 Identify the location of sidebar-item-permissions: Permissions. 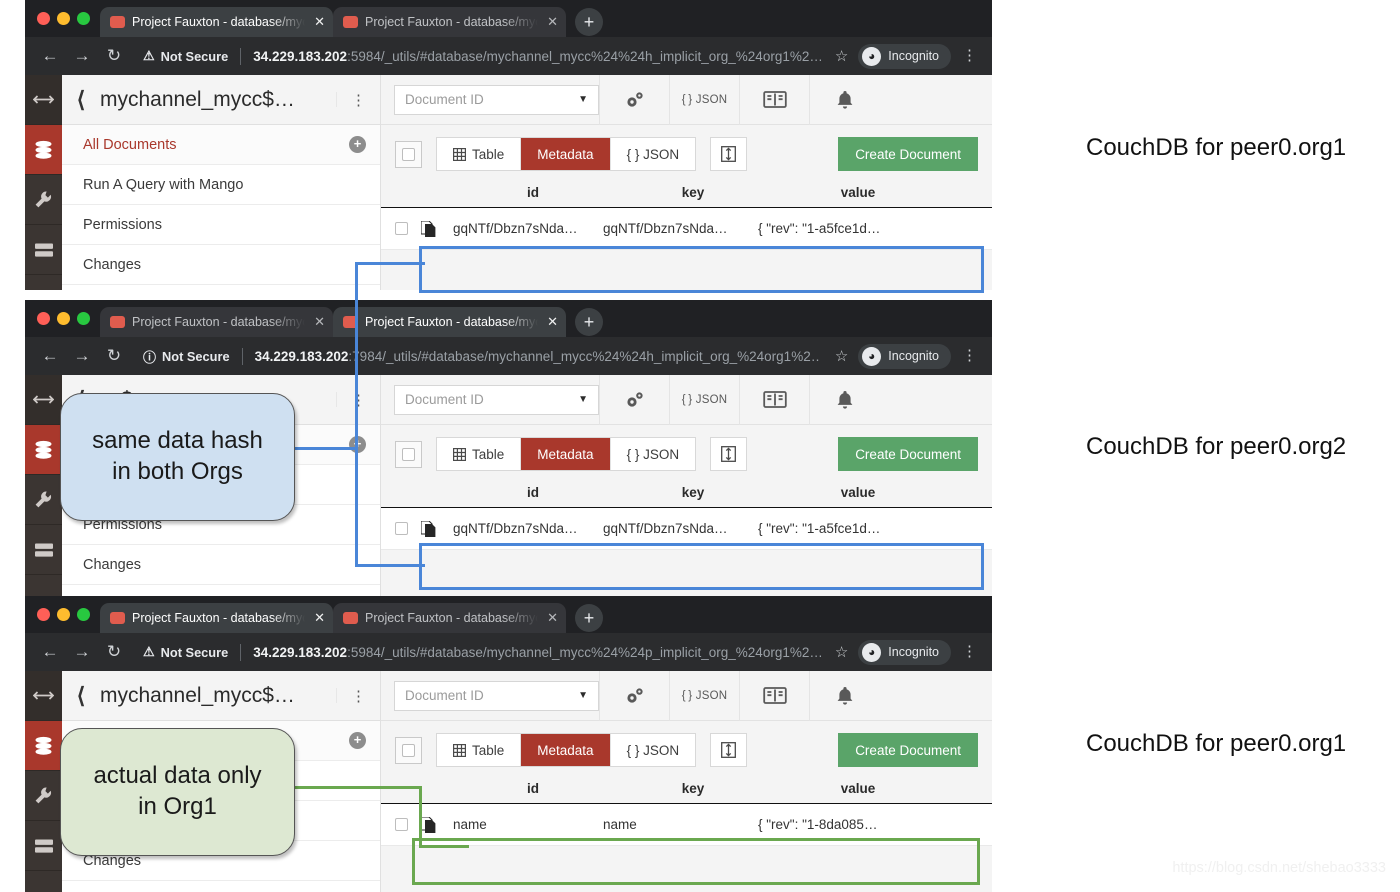
(221, 225).